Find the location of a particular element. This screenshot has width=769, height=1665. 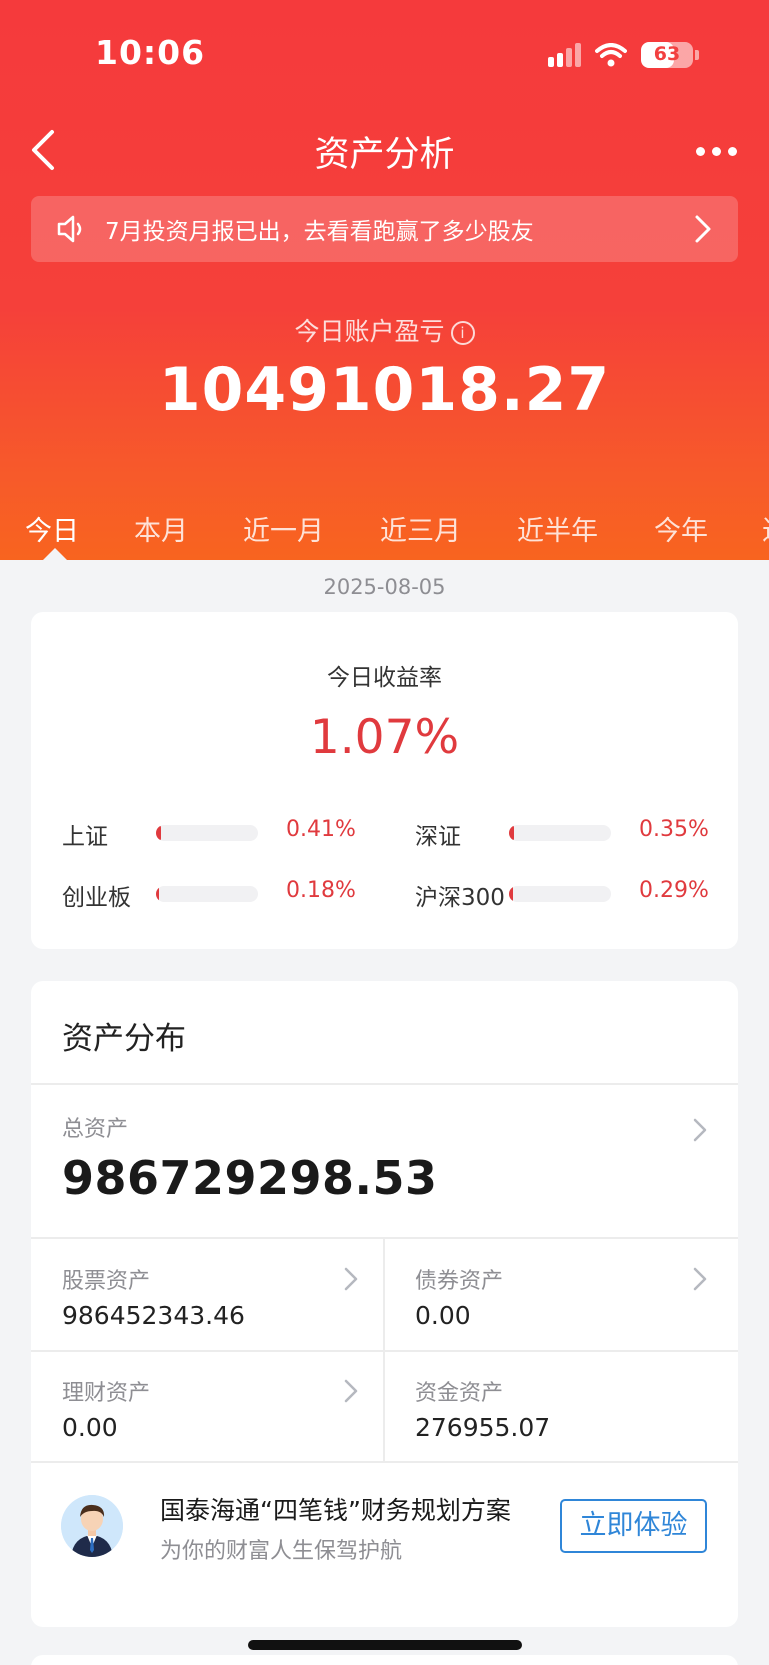

status-time: 10:06 is located at coordinates (150, 52).